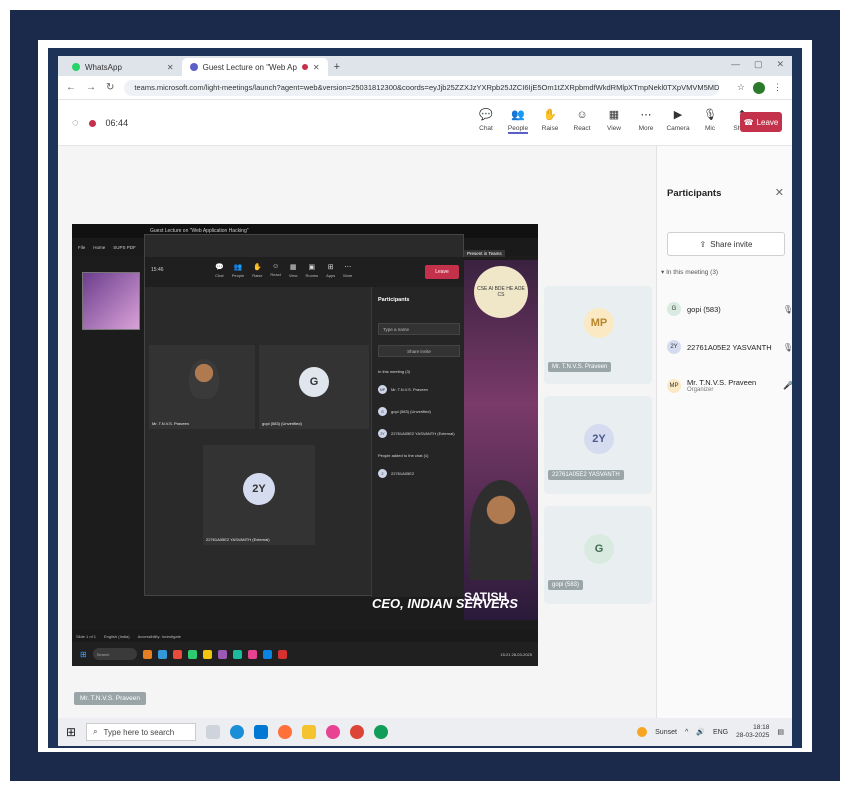 This screenshot has height=791, width=850. What do you see at coordinates (404, 411) in the screenshot?
I see `shared-participant-row: Ggopi (583) (Unverified)` at bounding box center [404, 411].